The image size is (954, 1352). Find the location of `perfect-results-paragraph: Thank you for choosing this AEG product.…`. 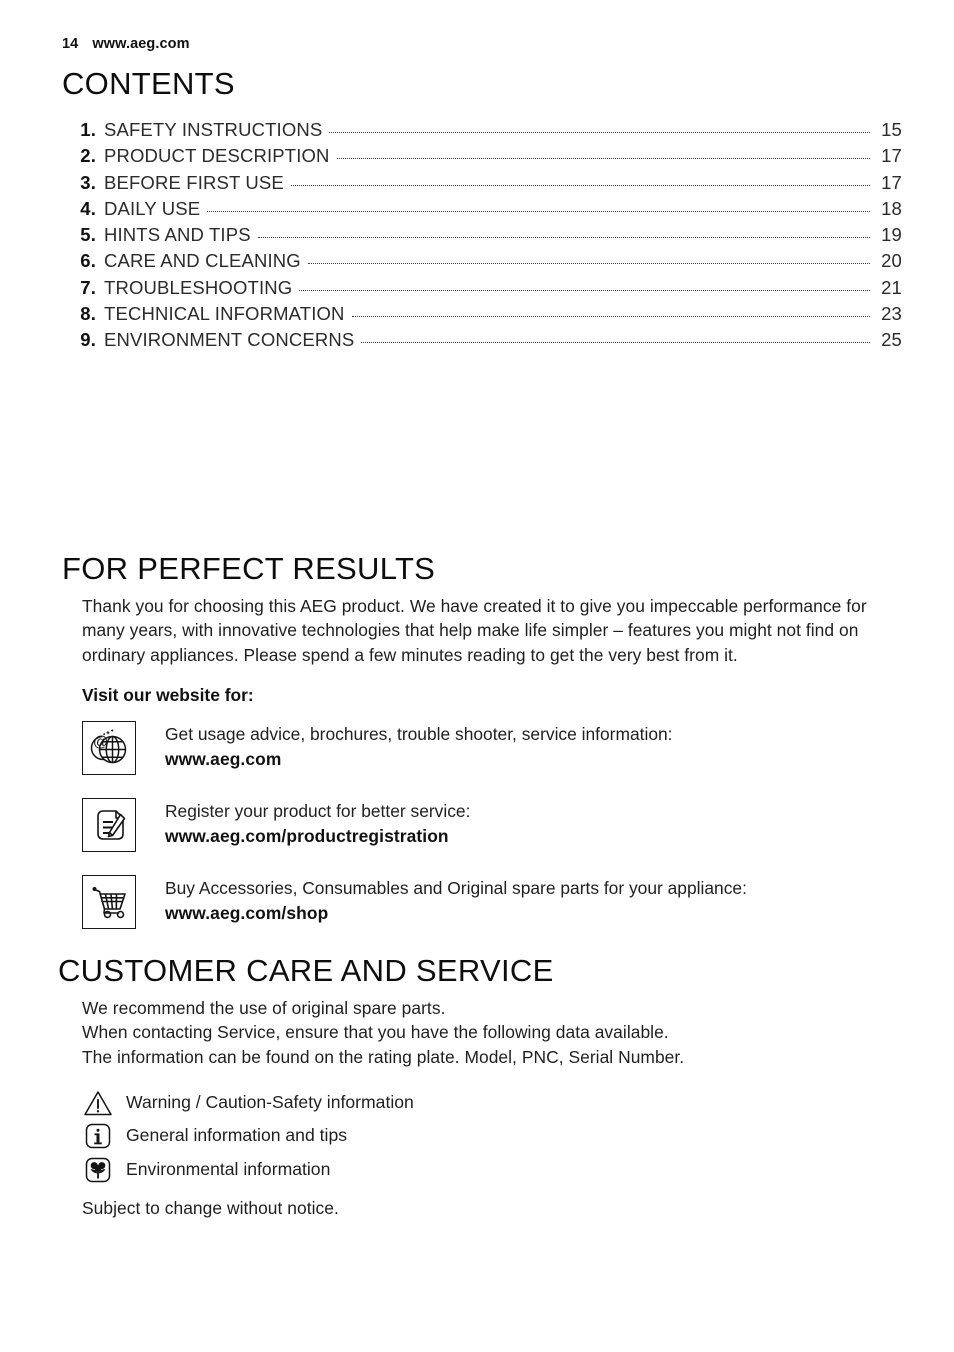

perfect-results-paragraph: Thank you for choosing this AEG product.… is located at coordinates (474, 630).